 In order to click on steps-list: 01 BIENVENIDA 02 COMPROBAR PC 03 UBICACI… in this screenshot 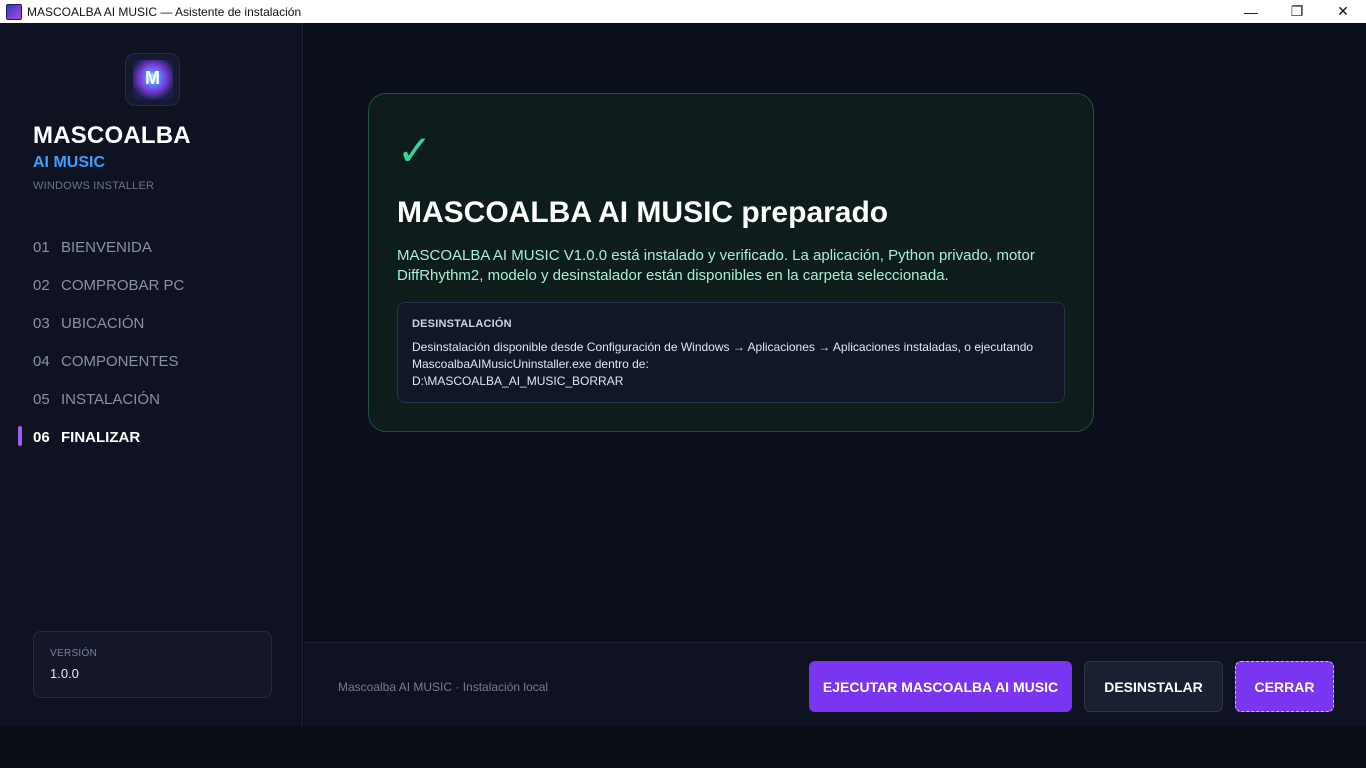, I will do `click(151, 342)`.